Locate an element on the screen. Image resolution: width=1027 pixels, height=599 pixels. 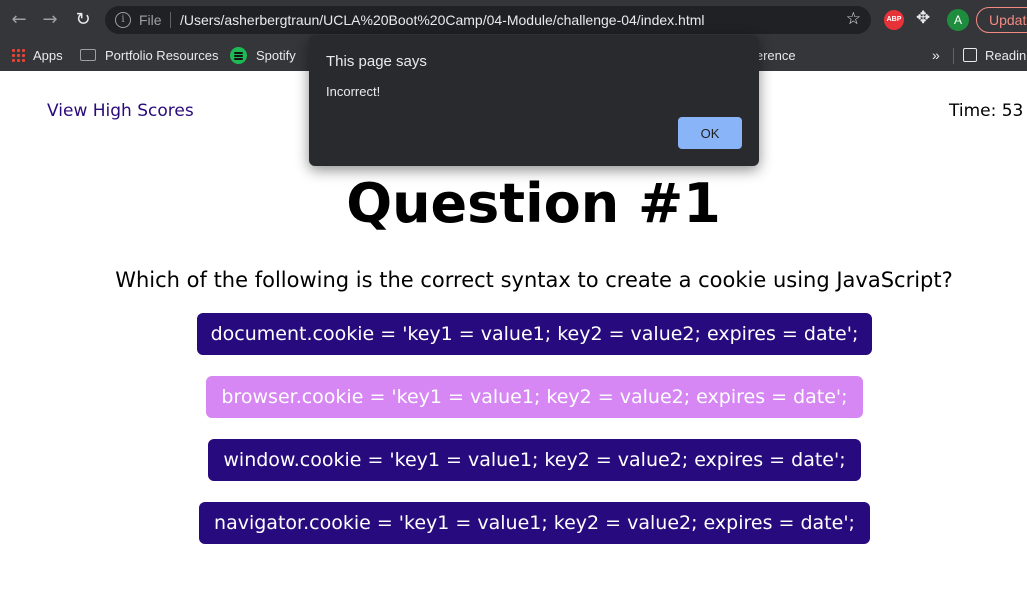
view-high-scores-link: View High Scores is located at coordinates (120, 111).